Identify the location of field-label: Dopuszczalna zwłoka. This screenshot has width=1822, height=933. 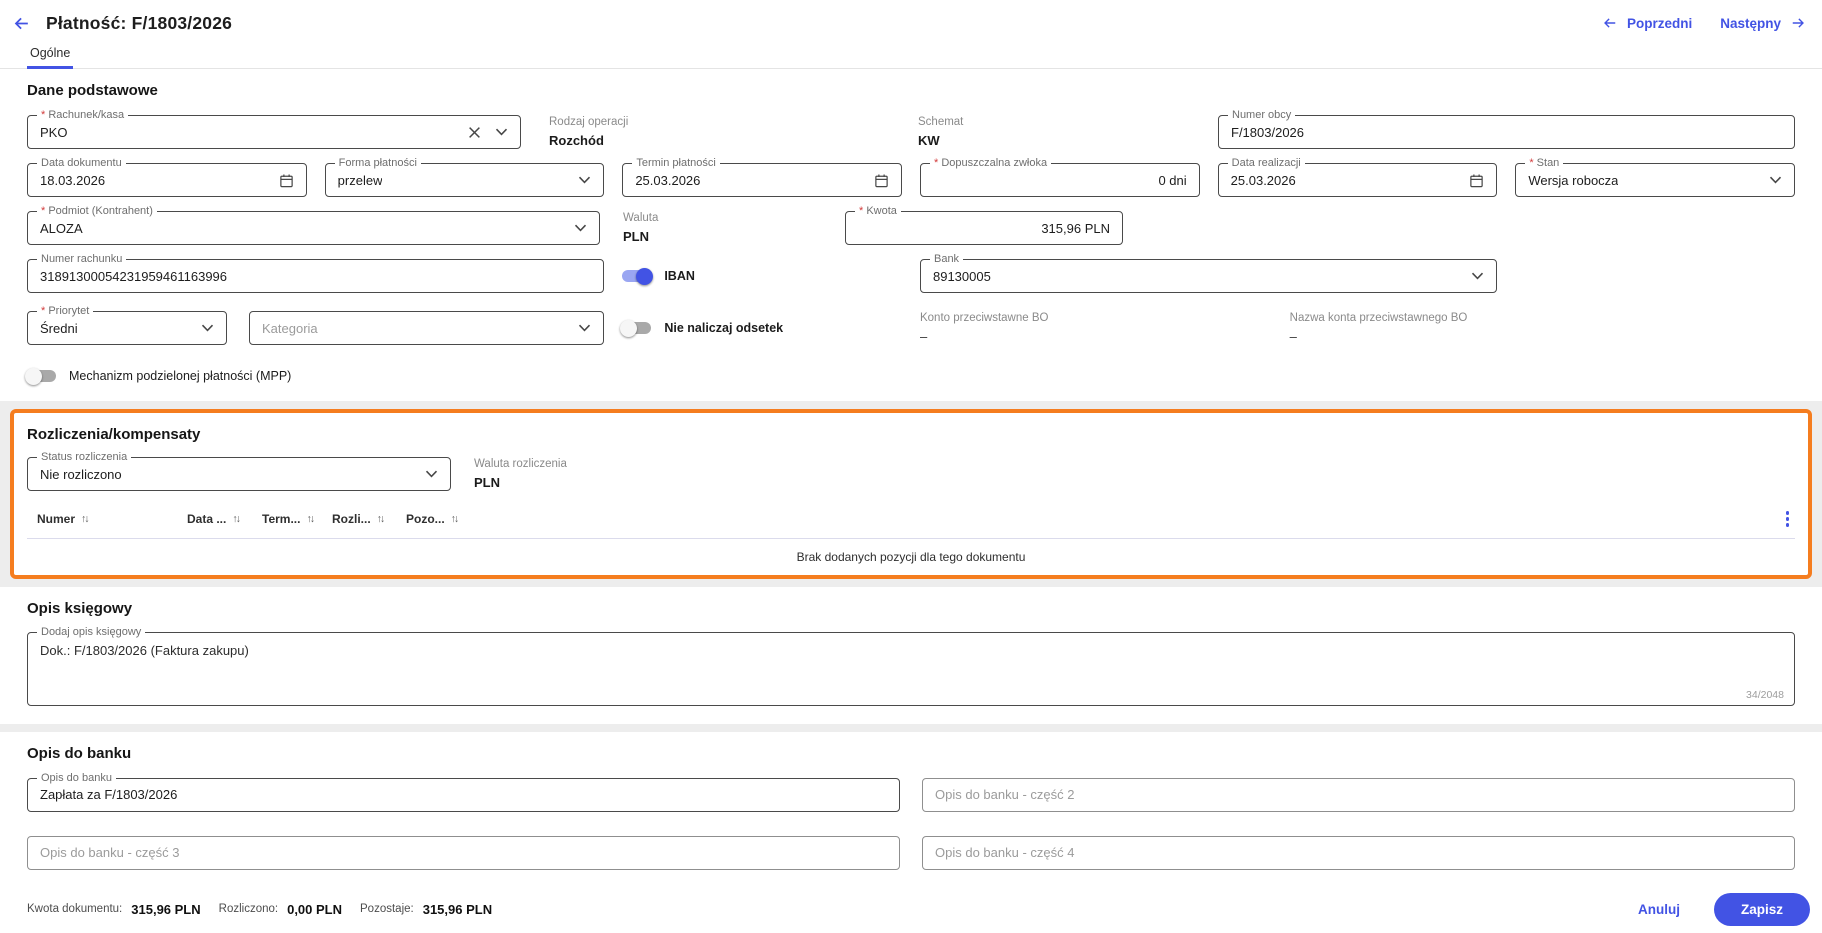
(990, 163).